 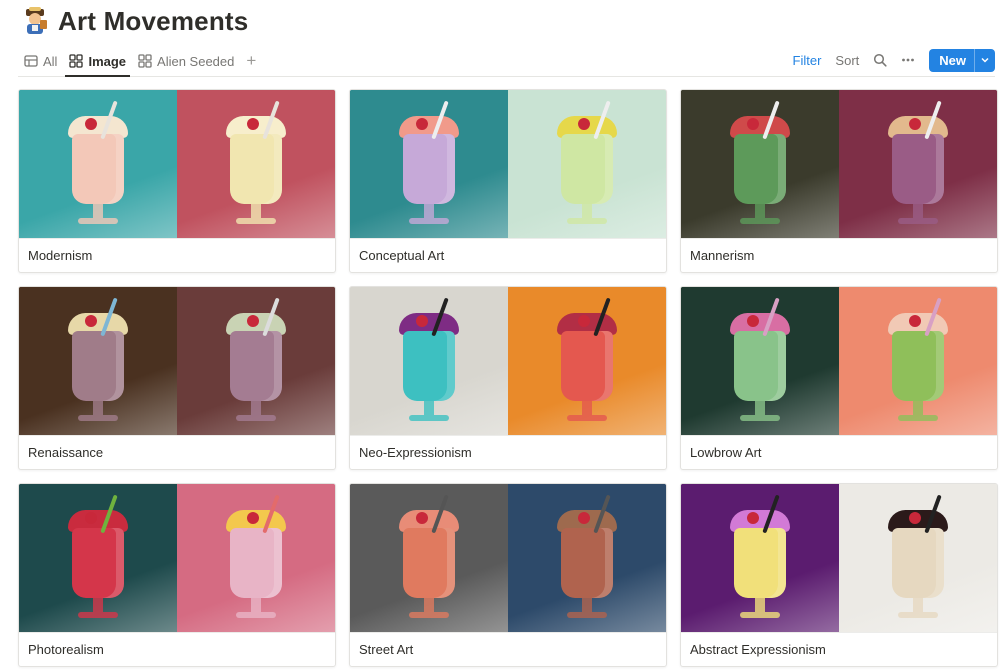 I want to click on gallery-card: Conceptual Art, so click(x=508, y=181).